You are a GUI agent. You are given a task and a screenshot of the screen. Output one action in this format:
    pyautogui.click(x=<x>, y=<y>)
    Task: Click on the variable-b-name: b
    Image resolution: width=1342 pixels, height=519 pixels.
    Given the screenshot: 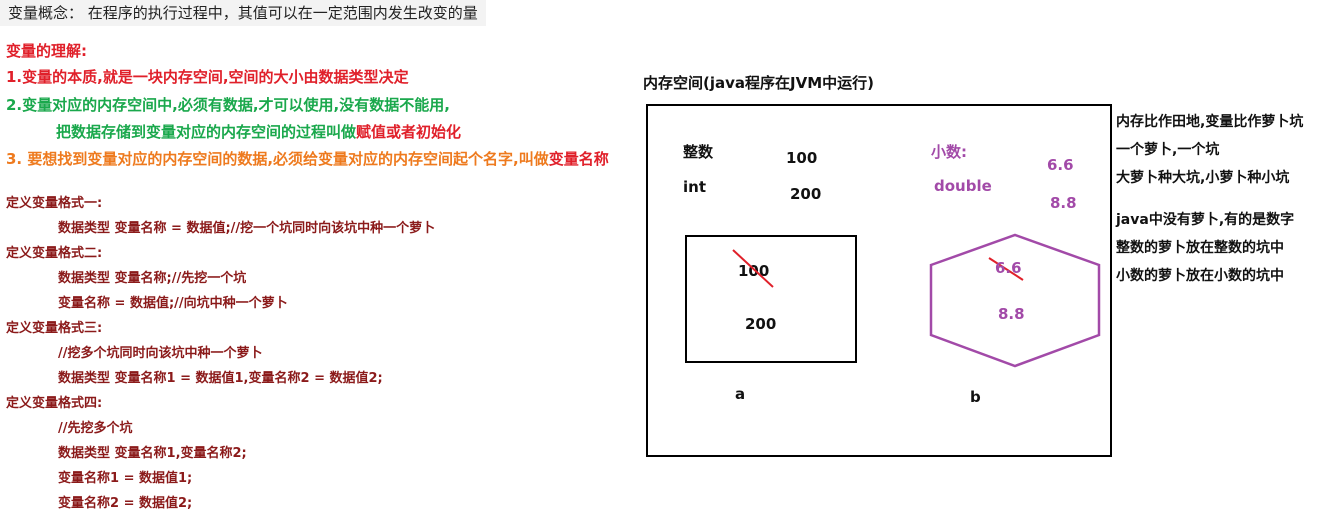 What is the action you would take?
    pyautogui.click(x=975, y=397)
    